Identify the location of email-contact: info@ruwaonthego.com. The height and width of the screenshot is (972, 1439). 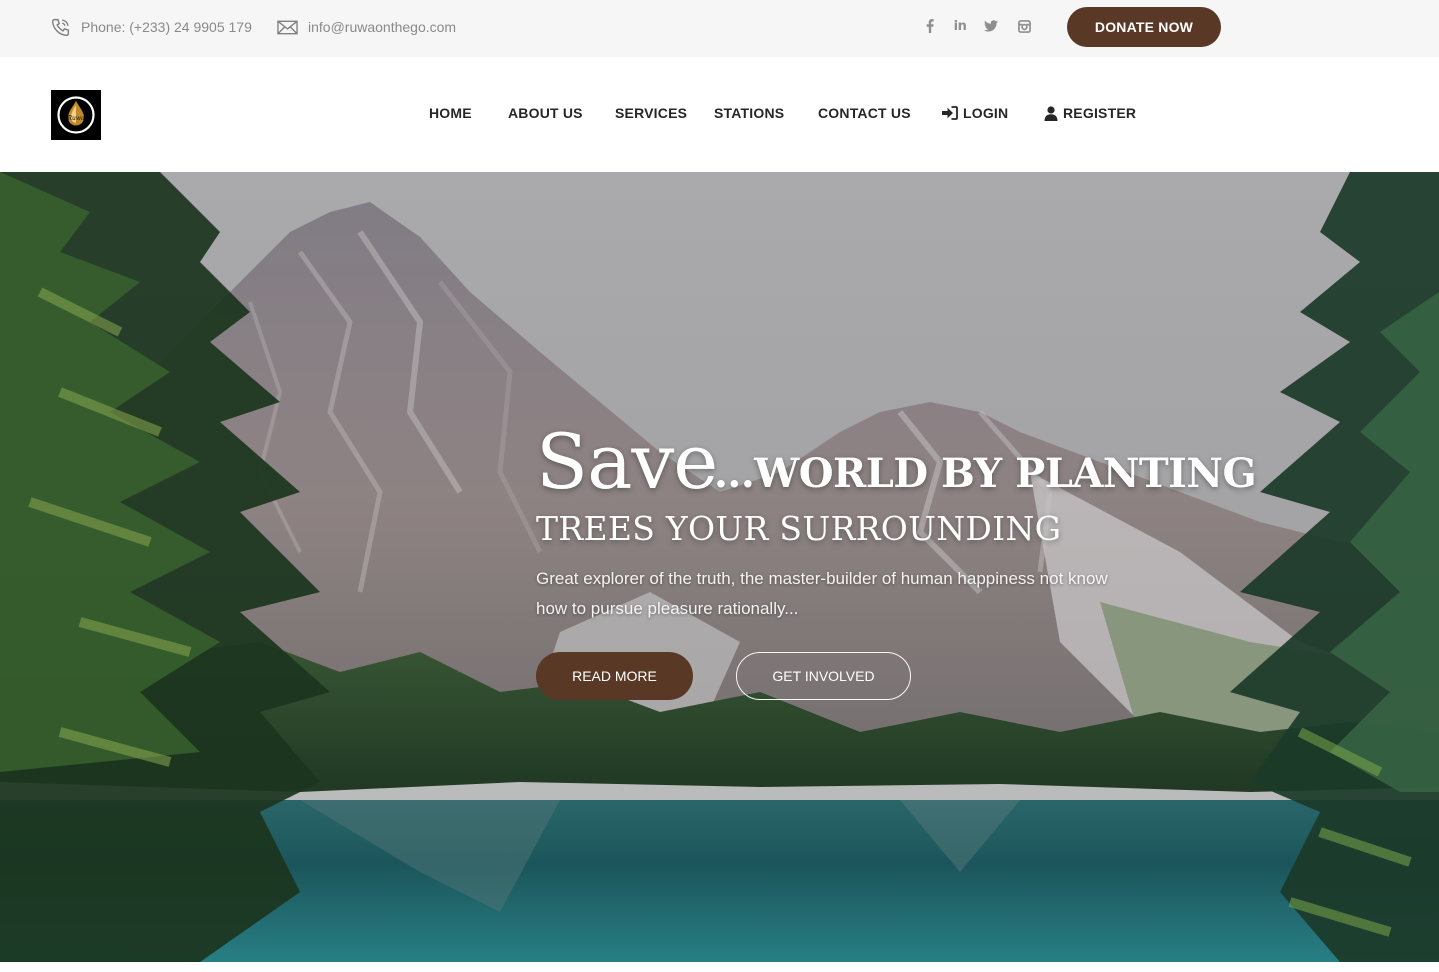
(366, 27).